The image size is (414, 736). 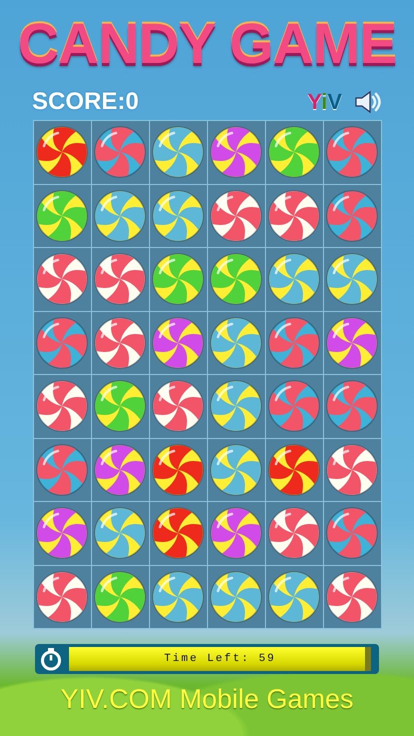 I want to click on speaker-icon, so click(x=368, y=102).